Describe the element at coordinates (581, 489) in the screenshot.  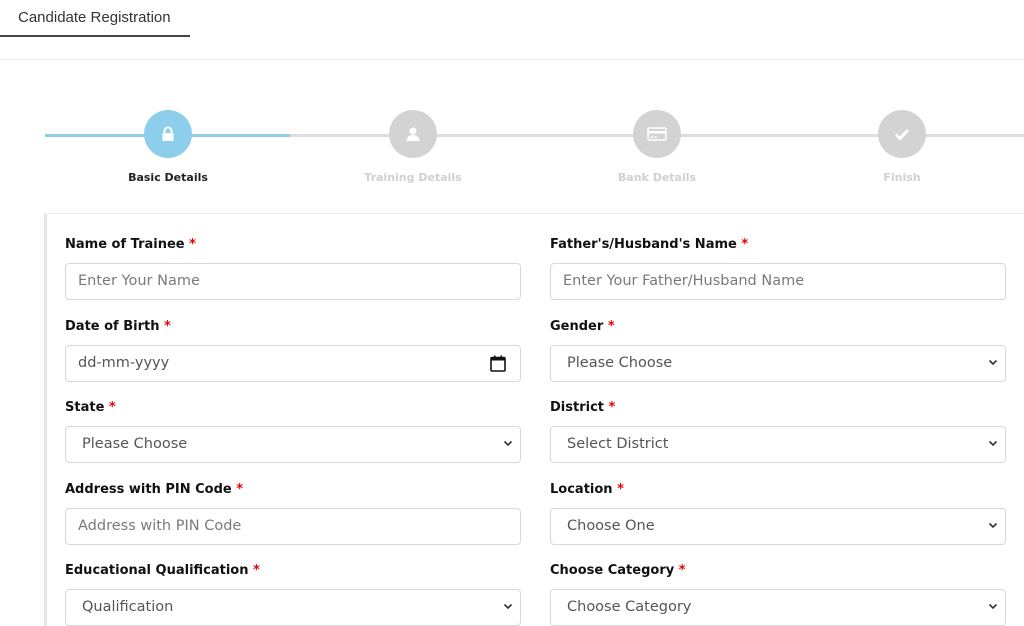
I see `label-text: Location` at that location.